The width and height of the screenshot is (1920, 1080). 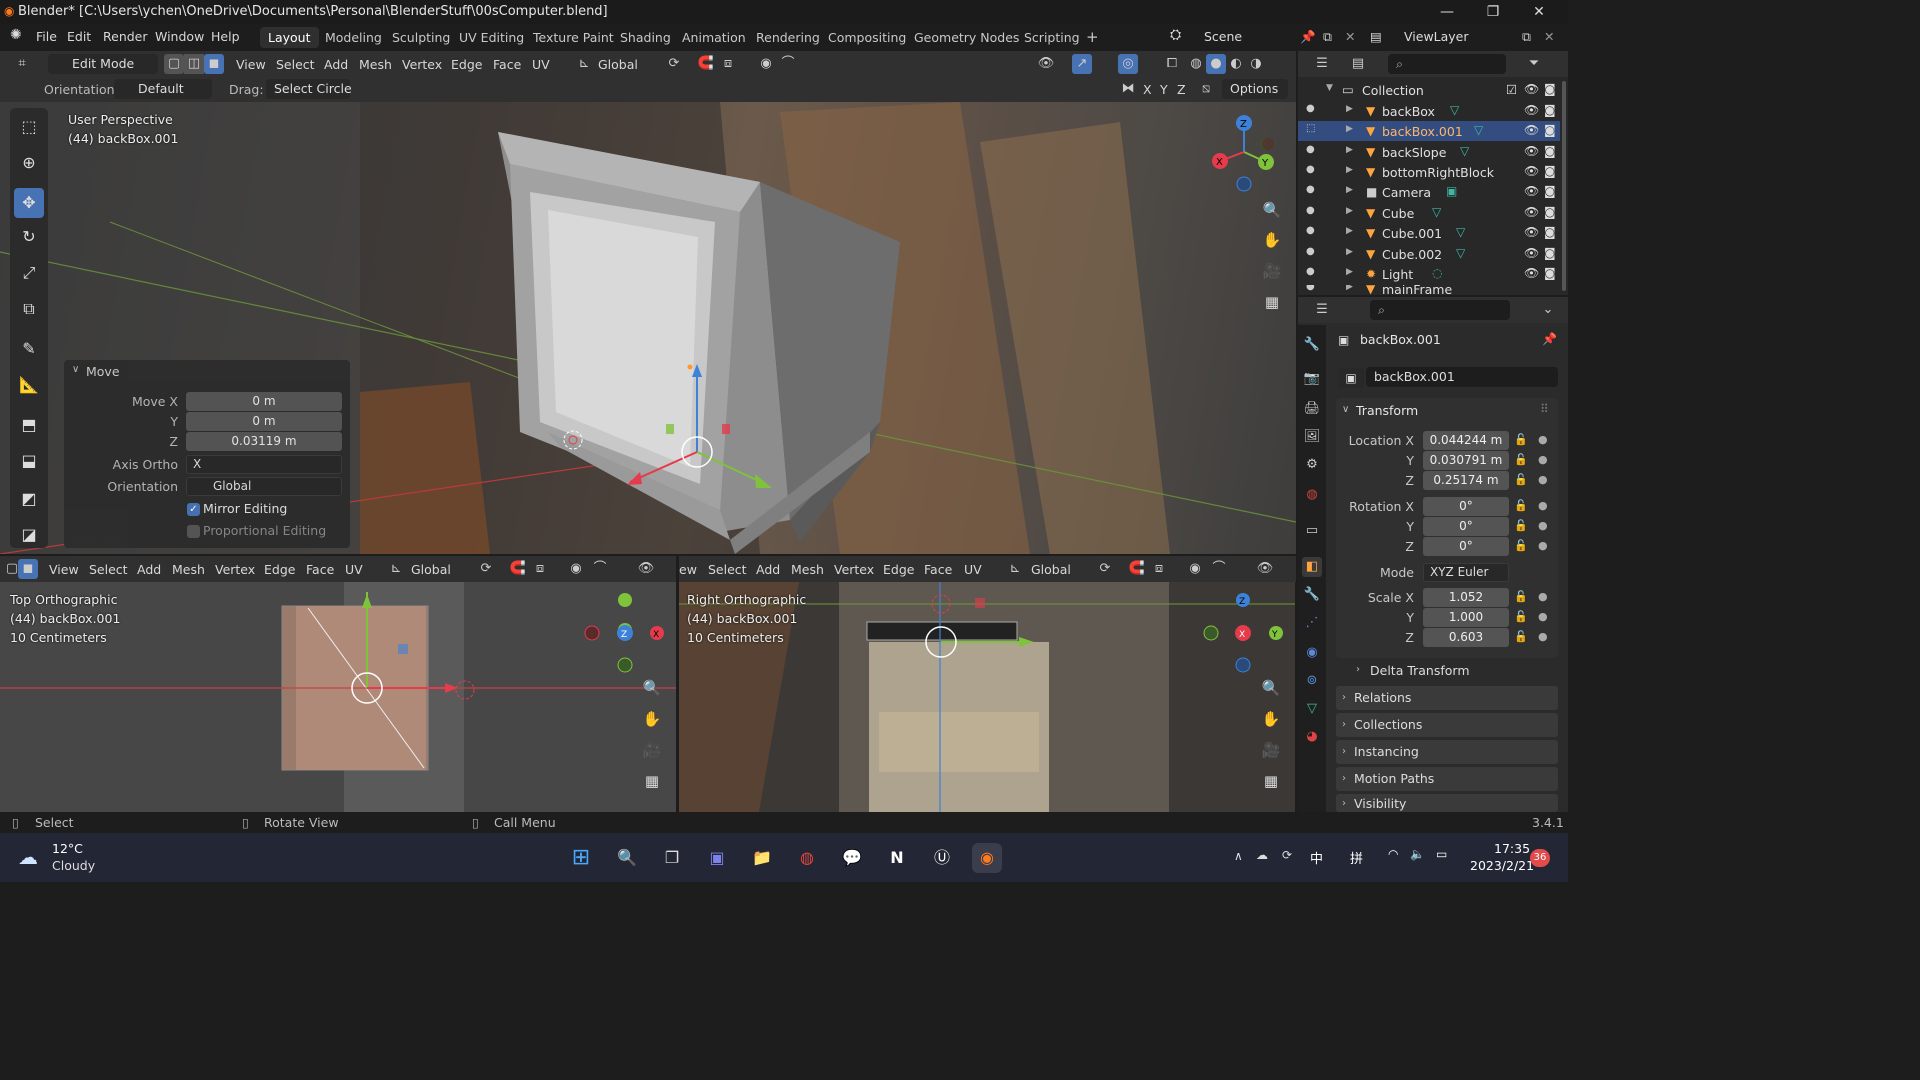 I want to click on volume-icon: 🔈, so click(x=1417, y=854).